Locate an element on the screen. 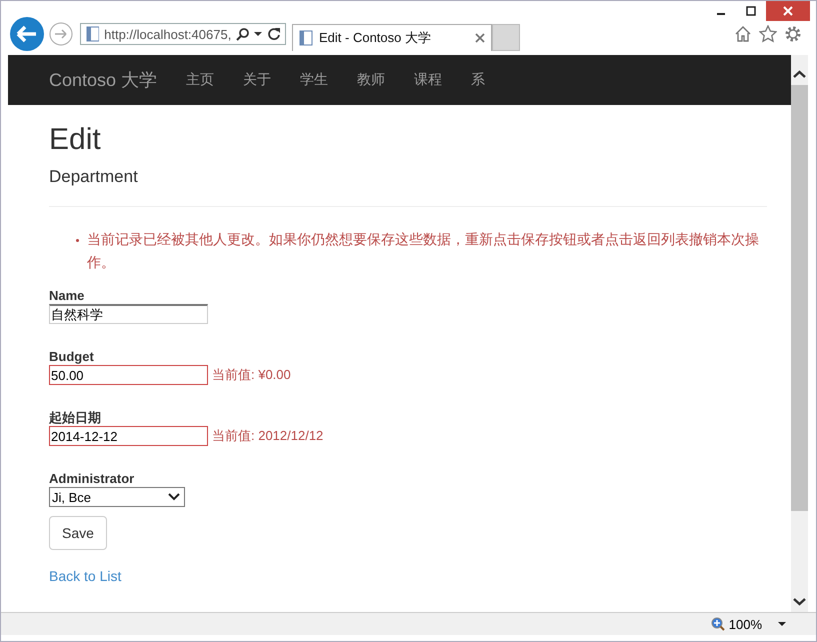  validation-message: 当前值: ¥0.00 is located at coordinates (251, 375).